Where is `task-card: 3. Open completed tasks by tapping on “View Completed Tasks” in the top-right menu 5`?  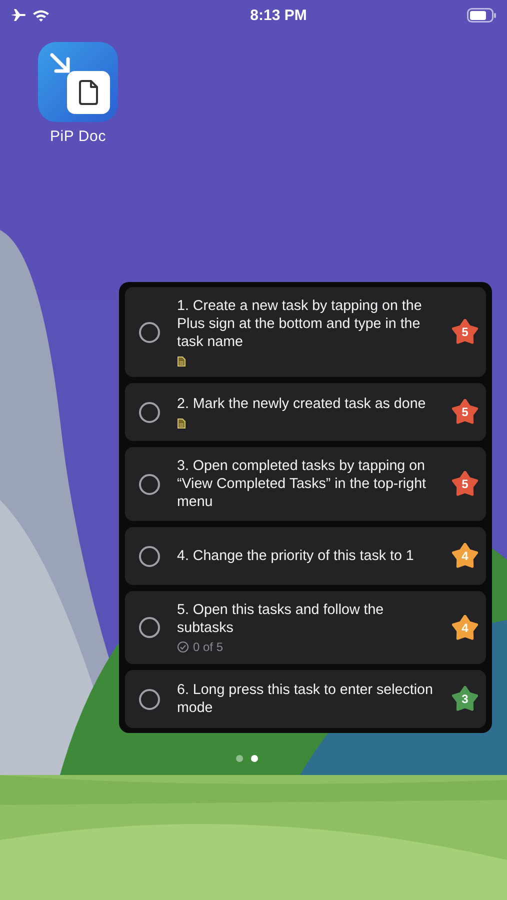 task-card: 3. Open completed tasks by tapping on “View Completed Tasks” in the top-right menu 5 is located at coordinates (305, 484).